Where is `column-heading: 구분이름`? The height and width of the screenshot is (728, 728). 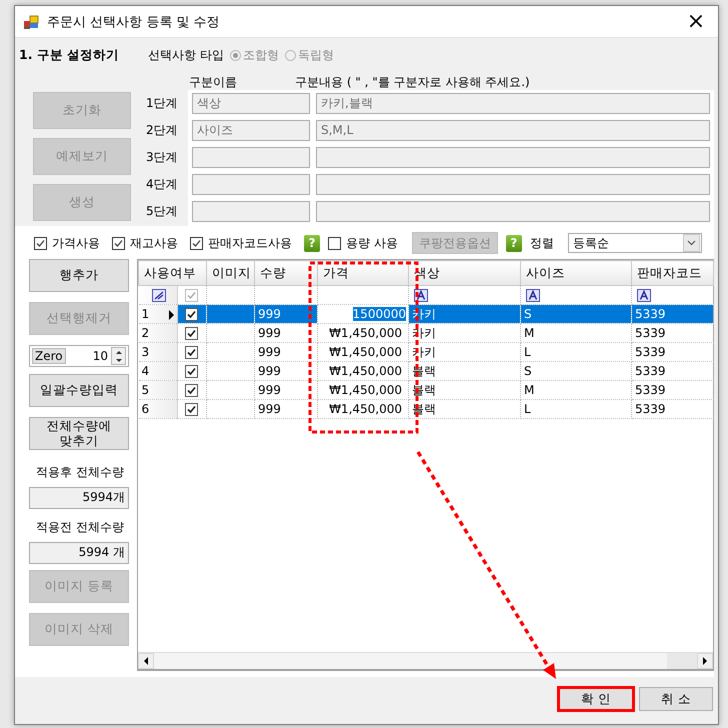 column-heading: 구분이름 is located at coordinates (213, 81).